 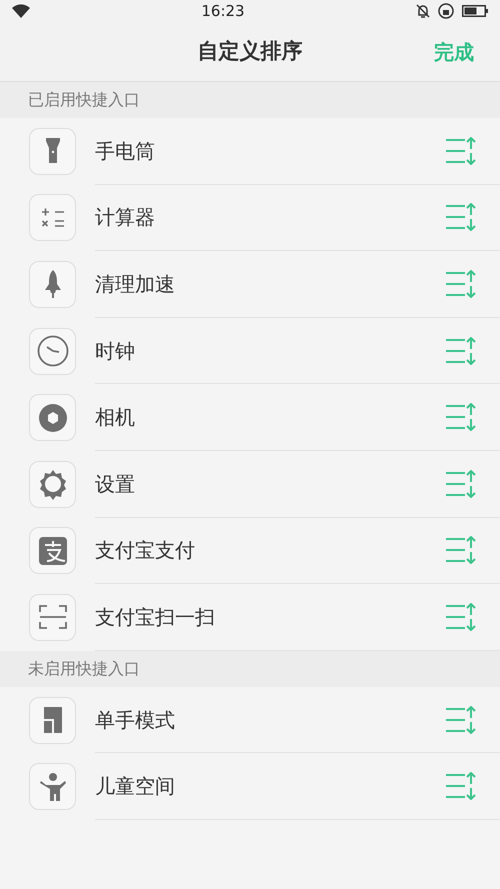 I want to click on shortcut-label: 计算器, so click(x=125, y=218).